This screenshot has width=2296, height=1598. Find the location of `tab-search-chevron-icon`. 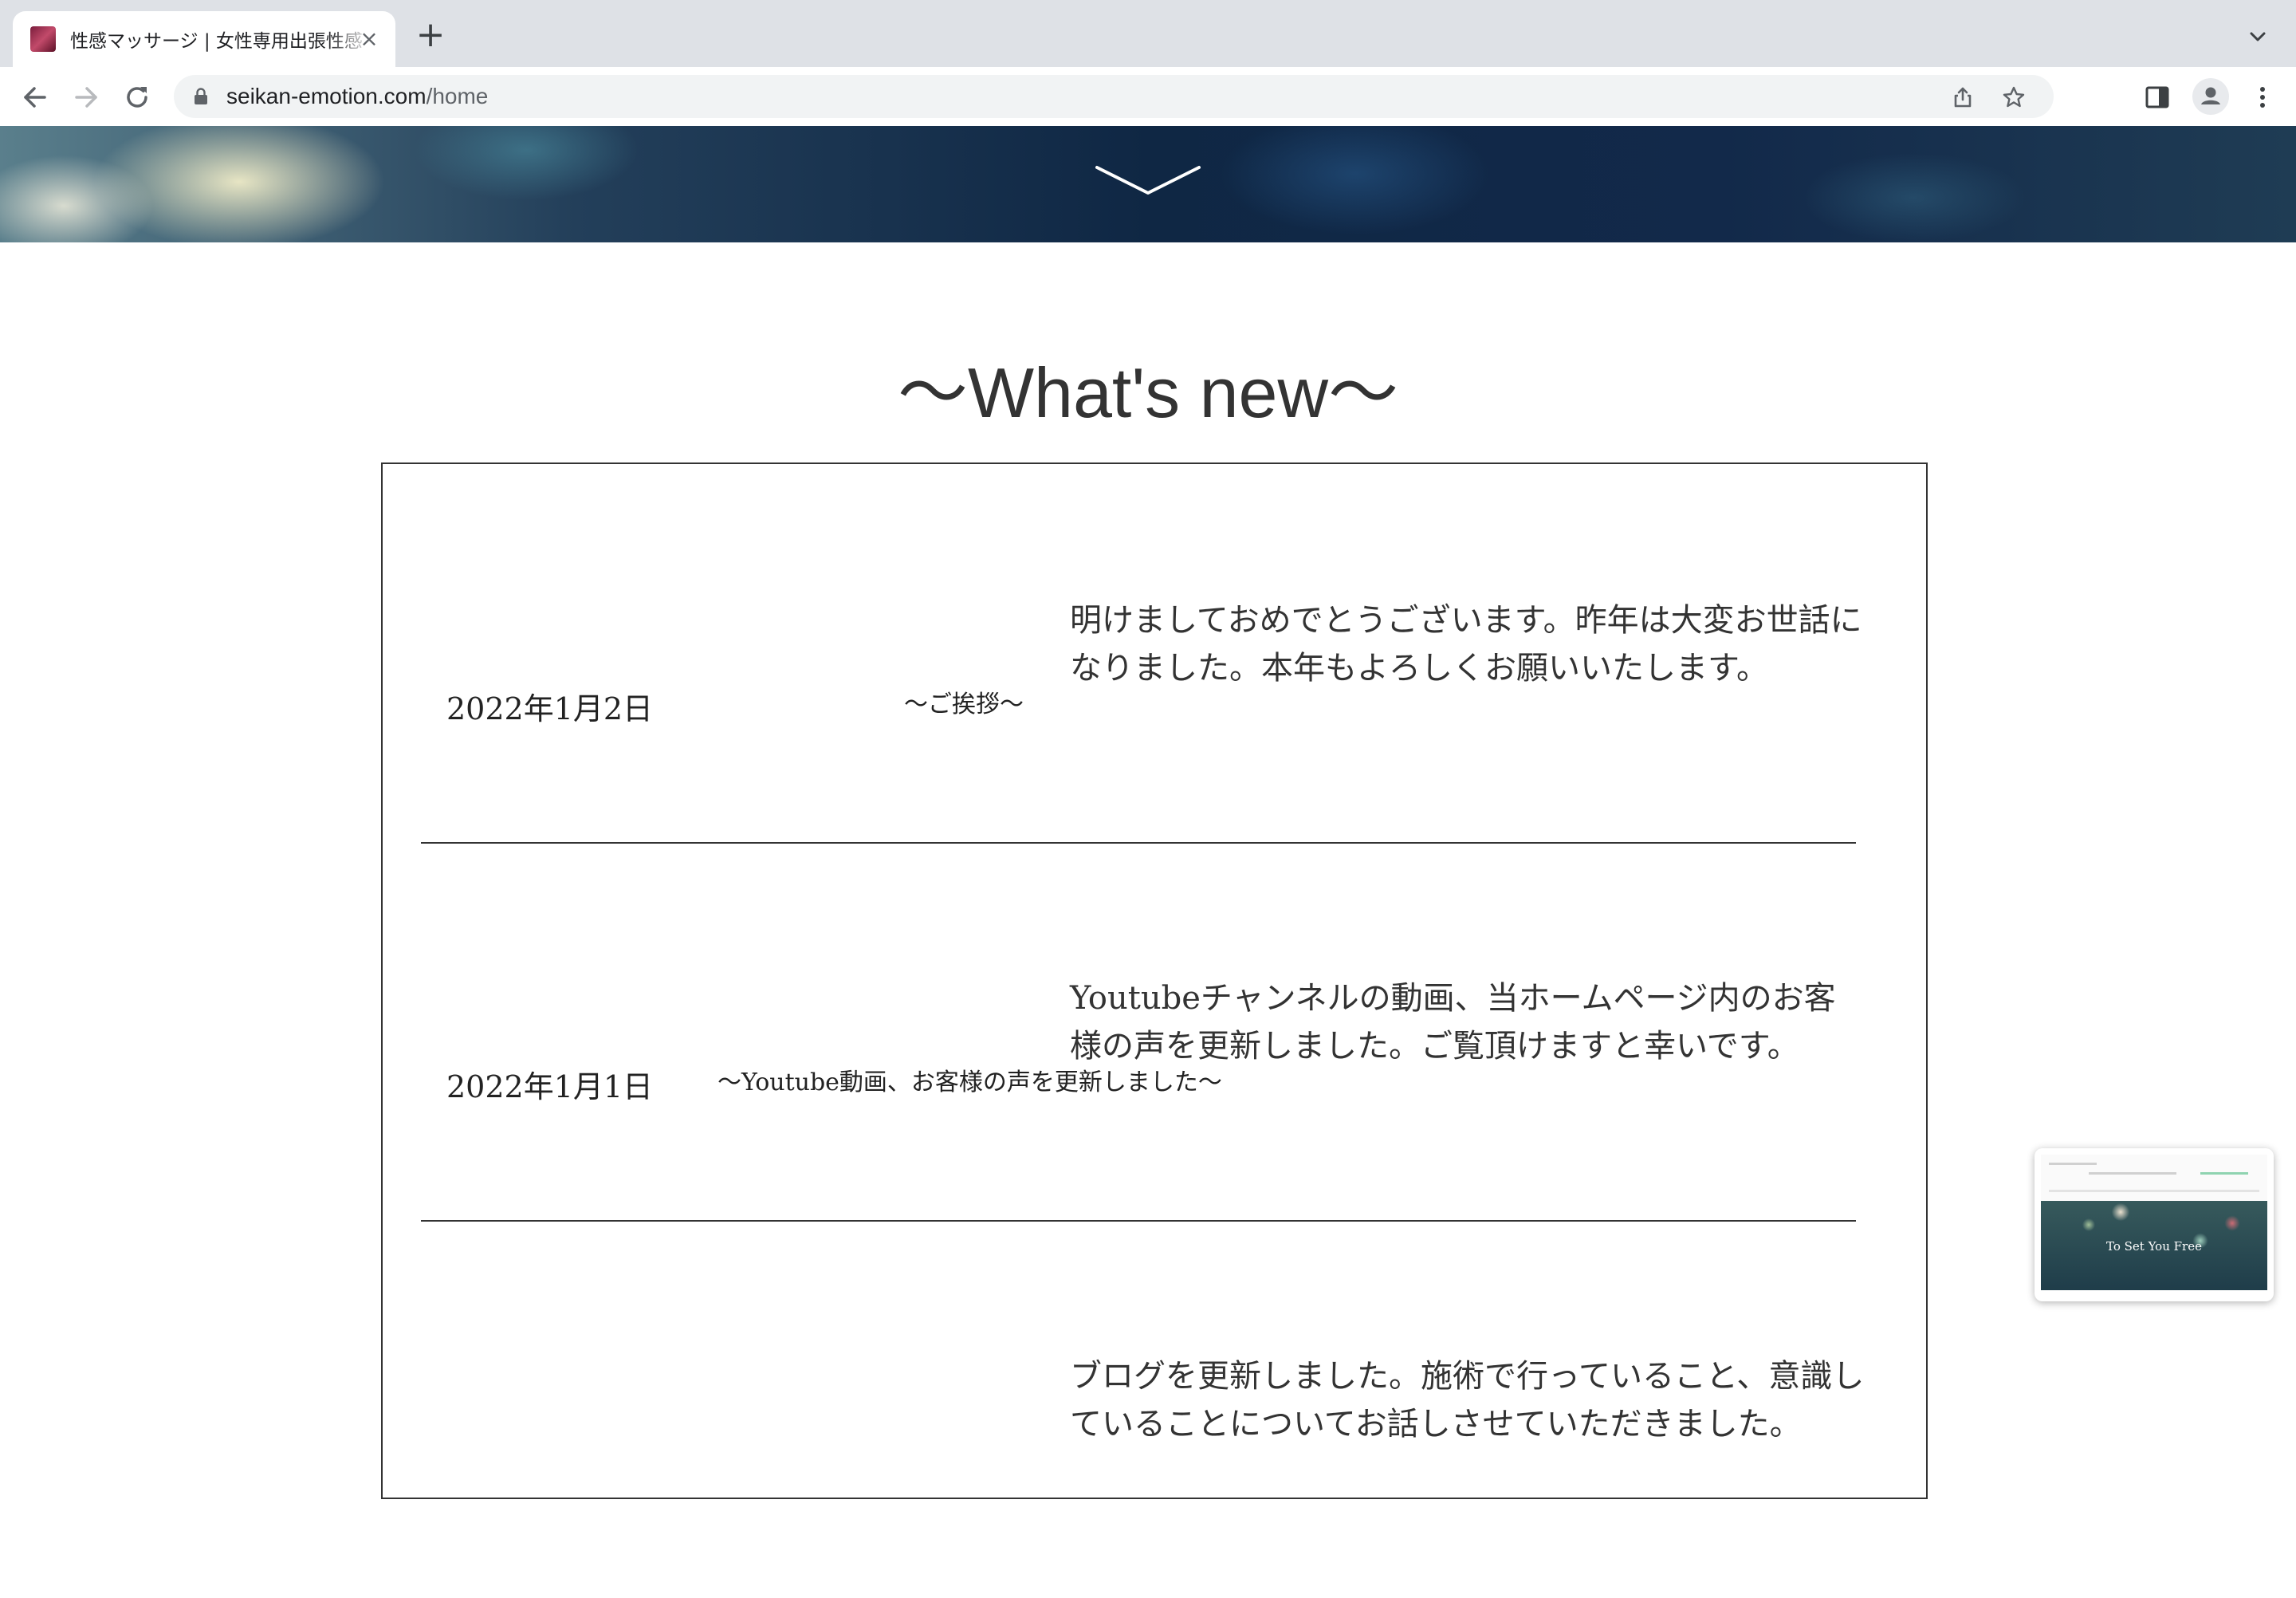

tab-search-chevron-icon is located at coordinates (2257, 36).